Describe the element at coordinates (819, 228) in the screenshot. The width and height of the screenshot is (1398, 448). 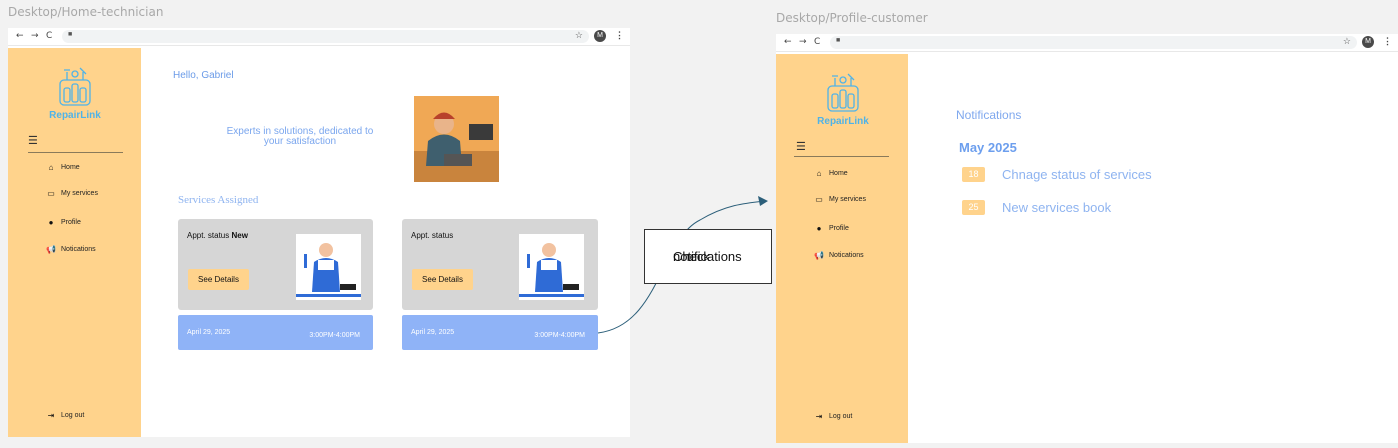
I see `user-icon: ●` at that location.